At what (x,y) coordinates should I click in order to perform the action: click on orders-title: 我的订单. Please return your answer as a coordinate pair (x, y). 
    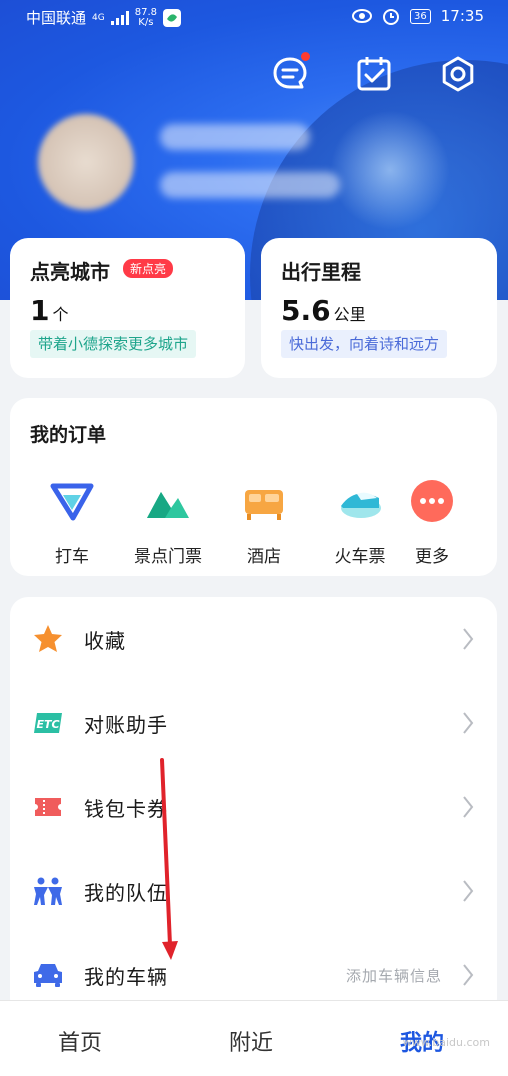
    Looking at the image, I should click on (68, 435).